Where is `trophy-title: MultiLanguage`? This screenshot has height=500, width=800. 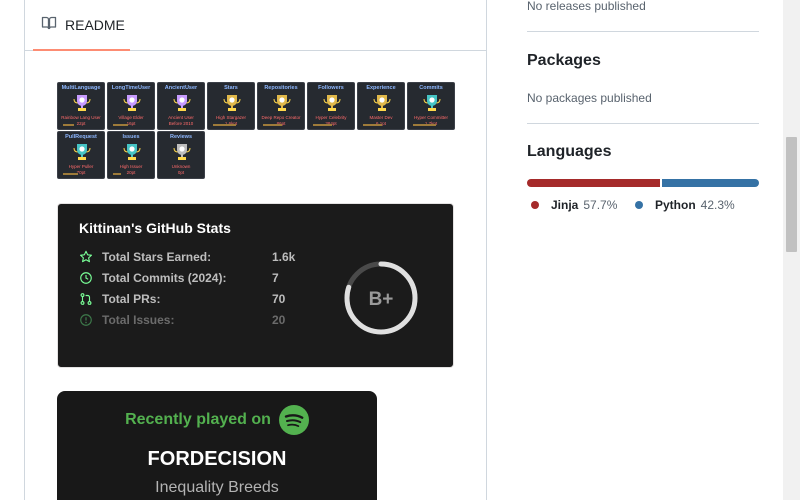
trophy-title: MultiLanguage is located at coordinates (81, 88).